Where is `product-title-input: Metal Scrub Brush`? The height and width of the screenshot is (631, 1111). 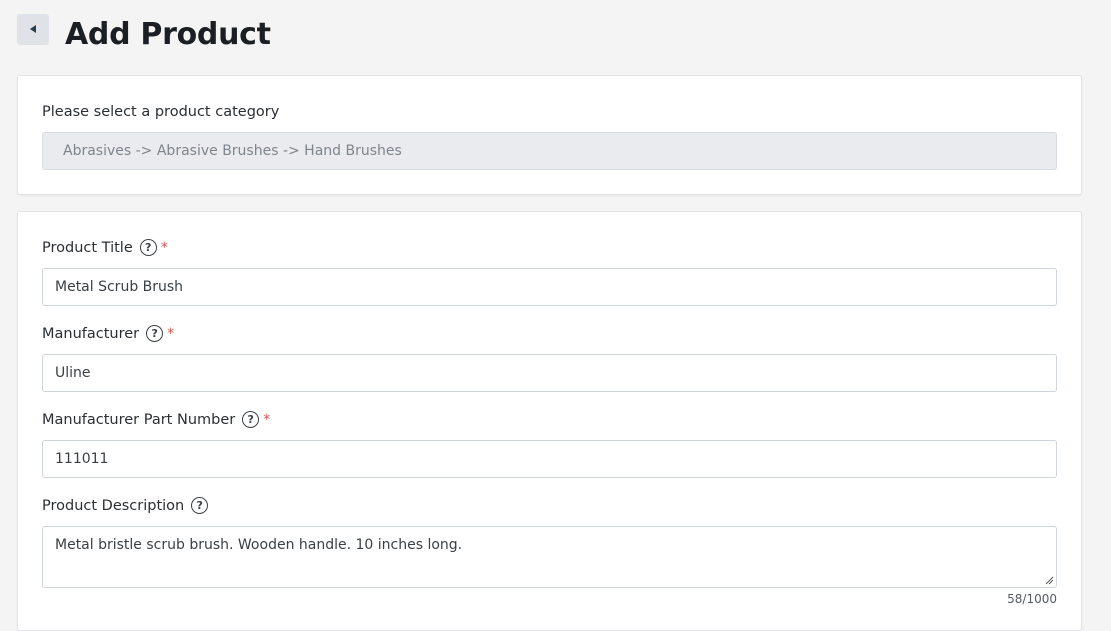
product-title-input: Metal Scrub Brush is located at coordinates (549, 287).